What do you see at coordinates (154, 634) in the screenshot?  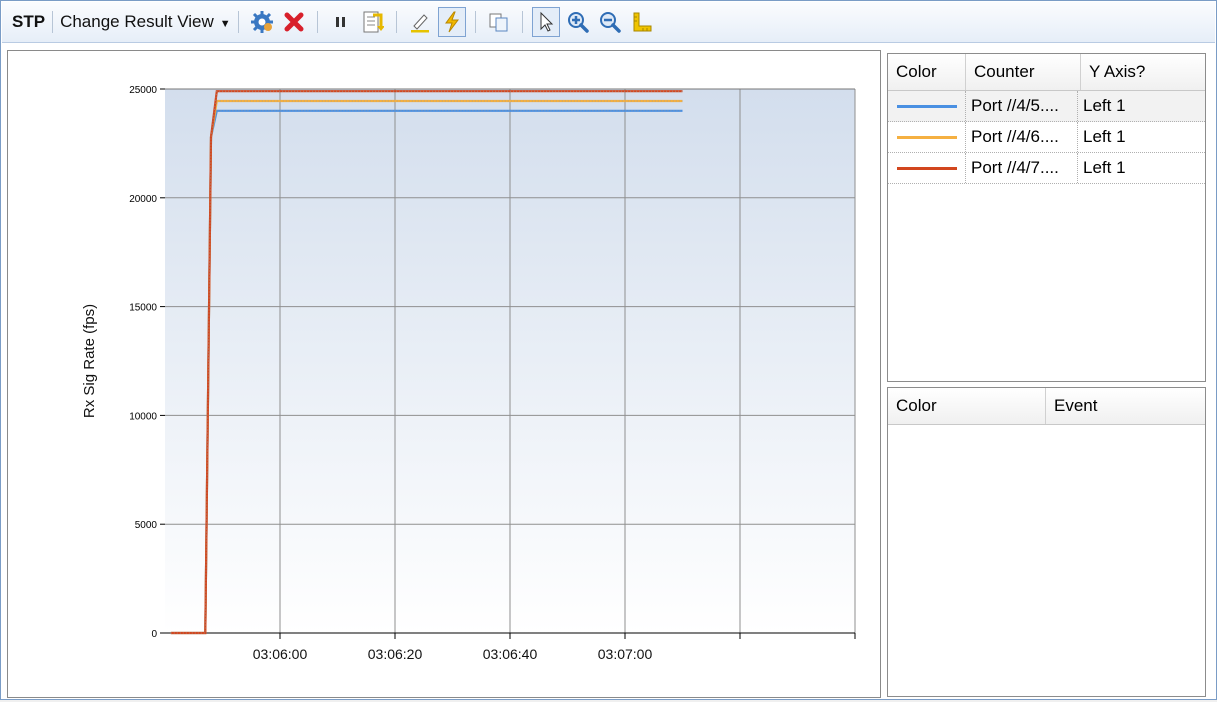 I see `y-tick-label: 0` at bounding box center [154, 634].